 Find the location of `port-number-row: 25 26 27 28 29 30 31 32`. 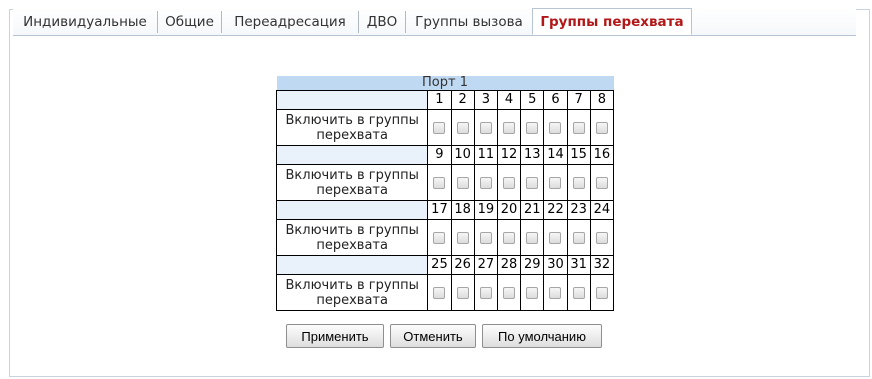

port-number-row: 25 26 27 28 29 30 31 32 is located at coordinates (445, 265).